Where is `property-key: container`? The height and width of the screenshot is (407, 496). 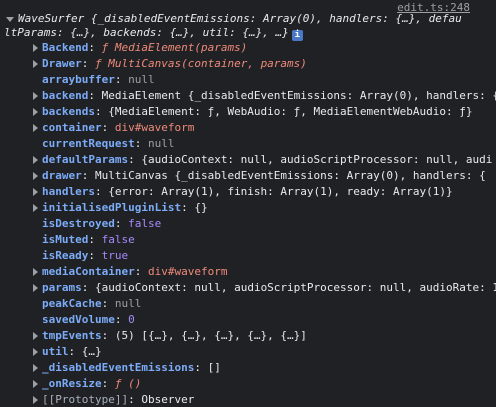
property-key: container is located at coordinates (72, 127).